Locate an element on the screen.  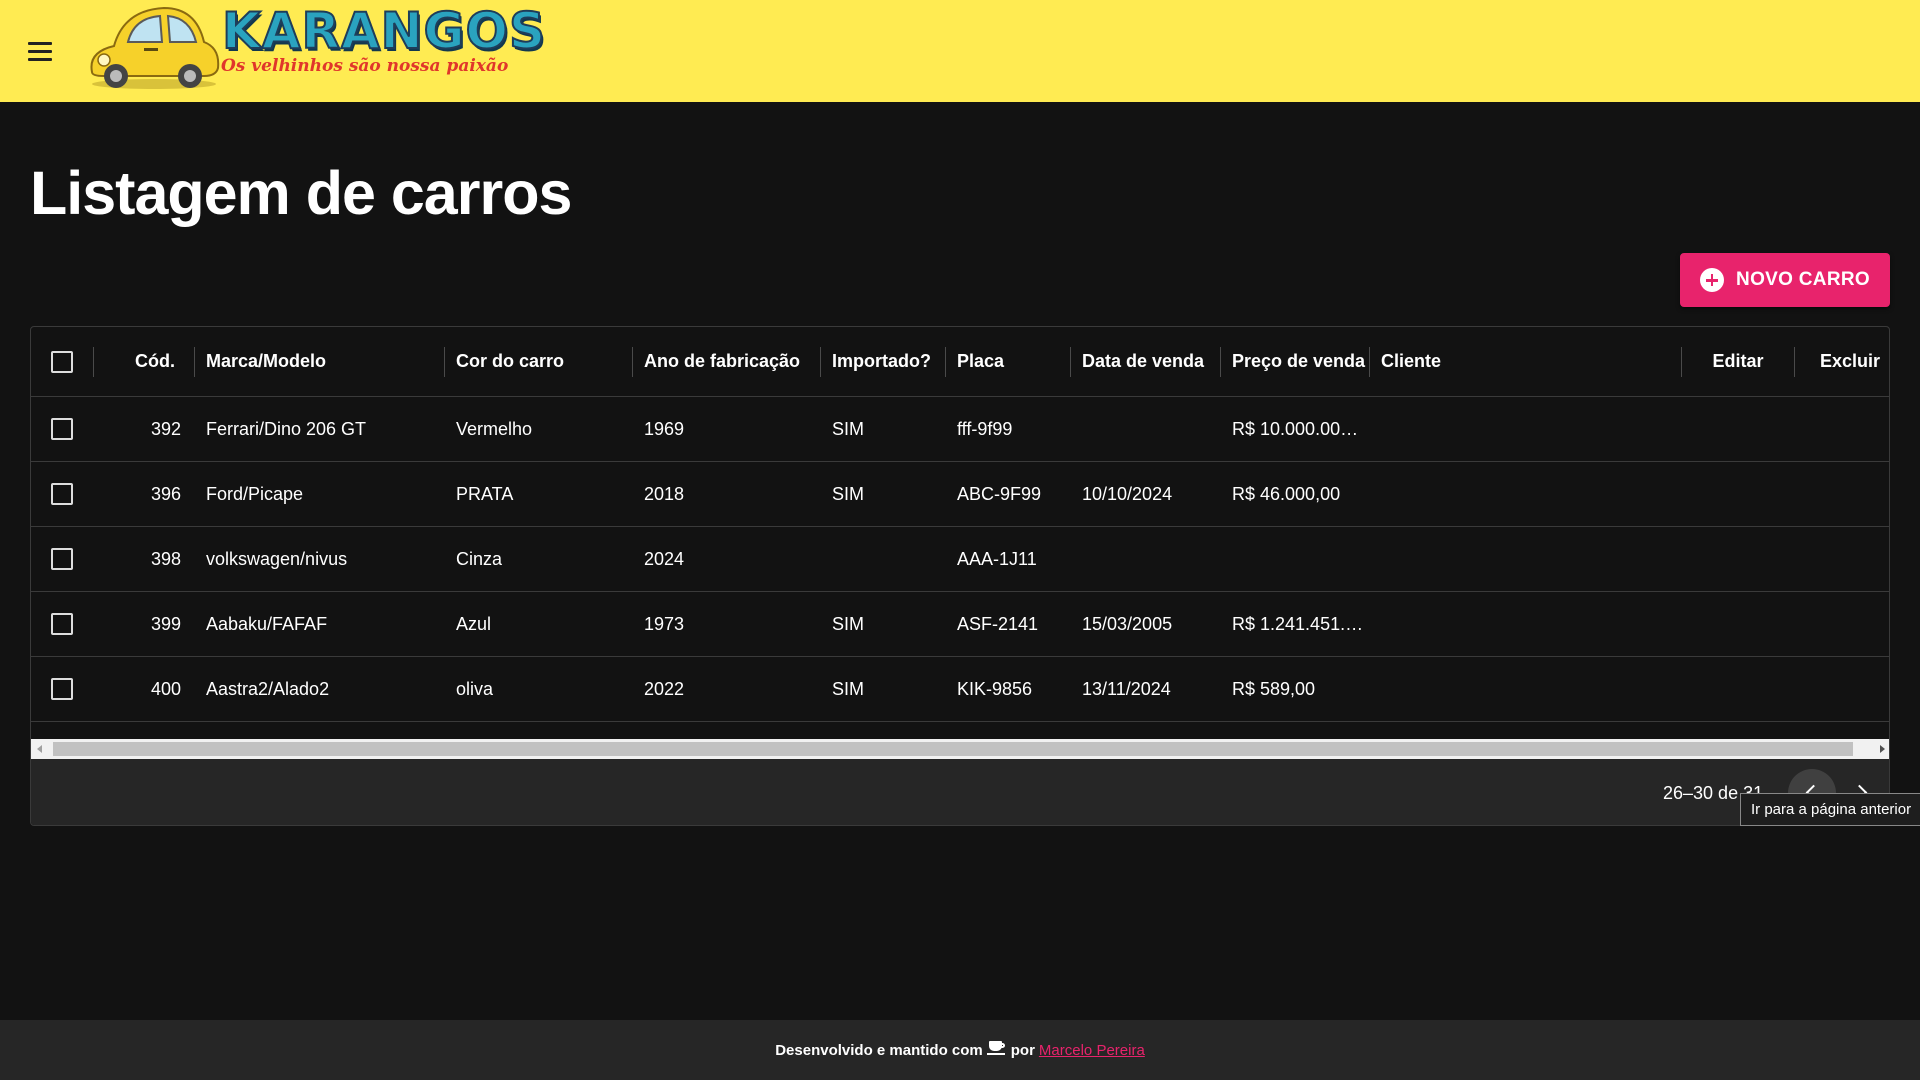
footer-text: Desenvolvido e mantido com is located at coordinates (879, 1050).